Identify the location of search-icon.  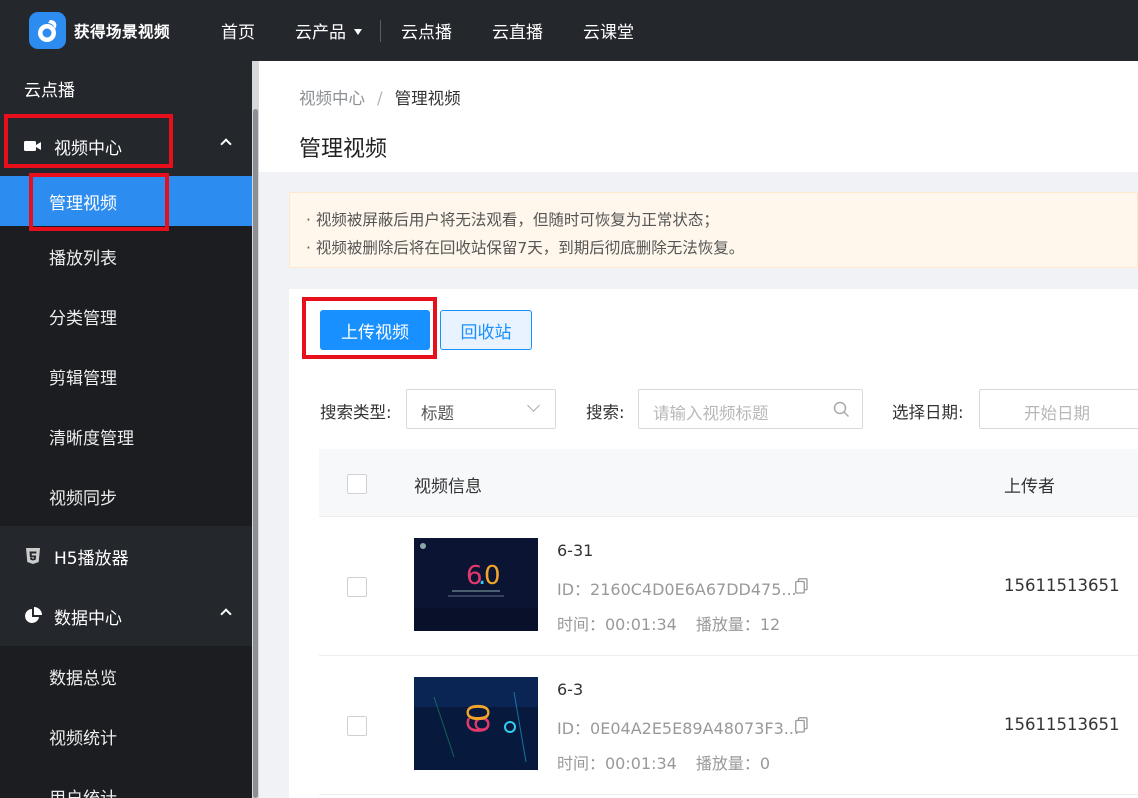
(841, 411).